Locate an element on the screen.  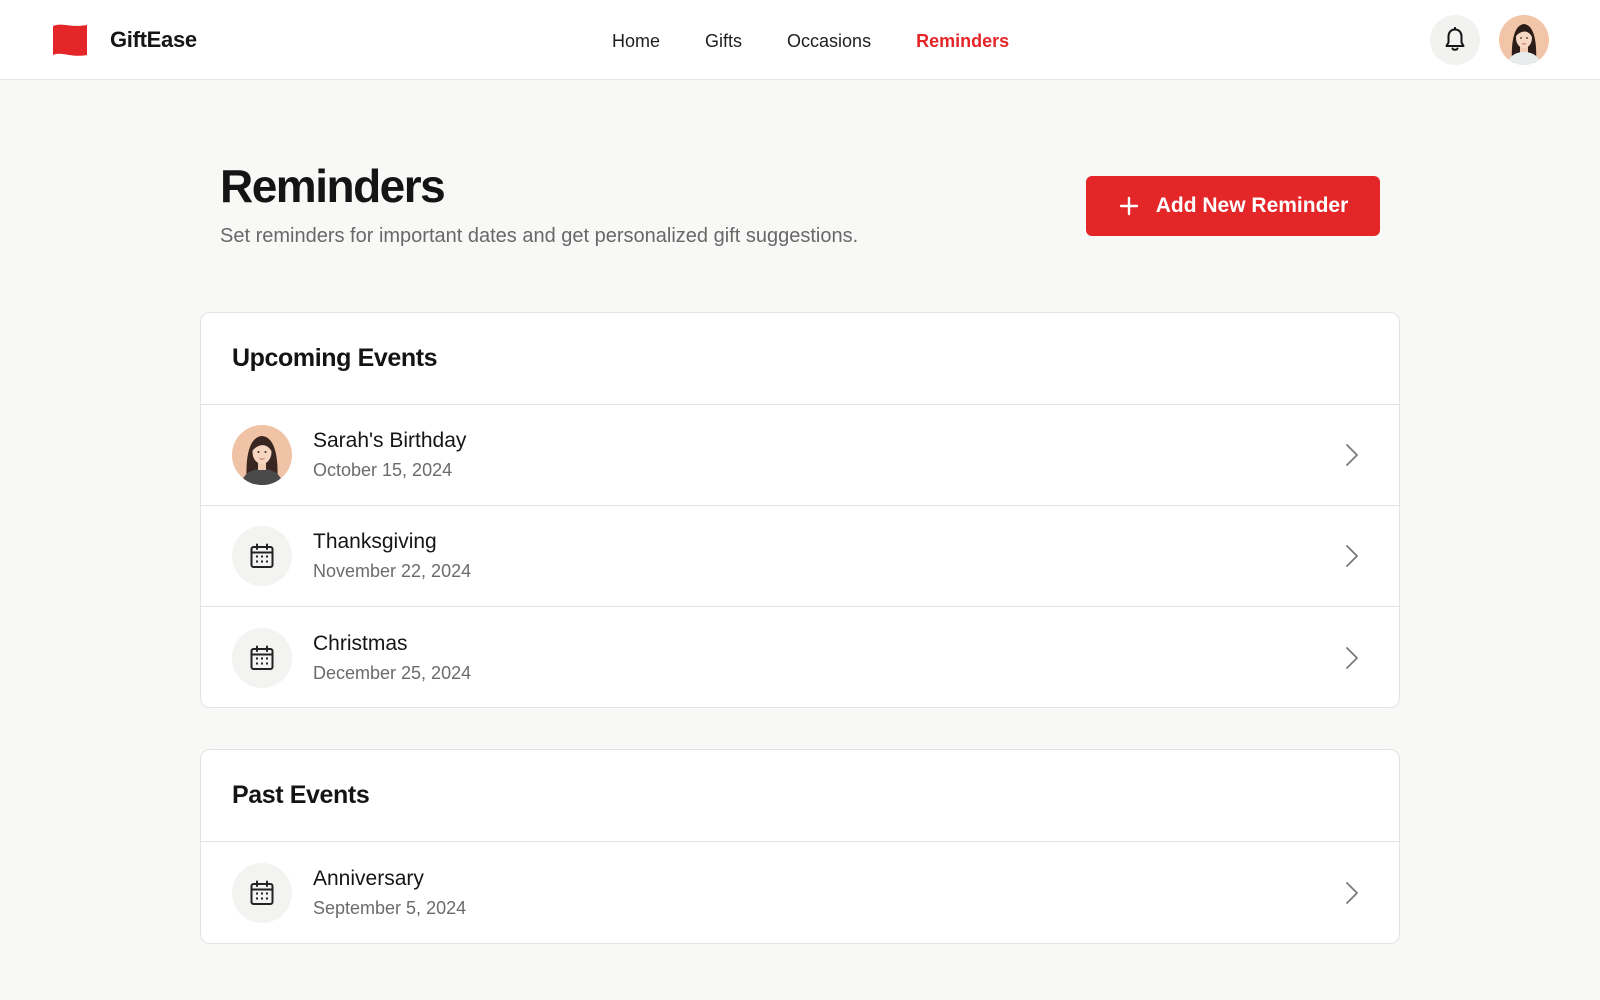
event-row-christmas: Christmas December 25, 2024 is located at coordinates (800, 657).